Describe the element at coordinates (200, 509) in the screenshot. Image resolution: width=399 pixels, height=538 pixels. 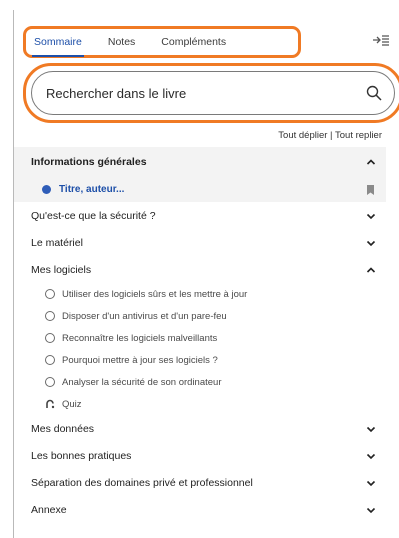
I see `toc-section-annexe: Annexe` at that location.